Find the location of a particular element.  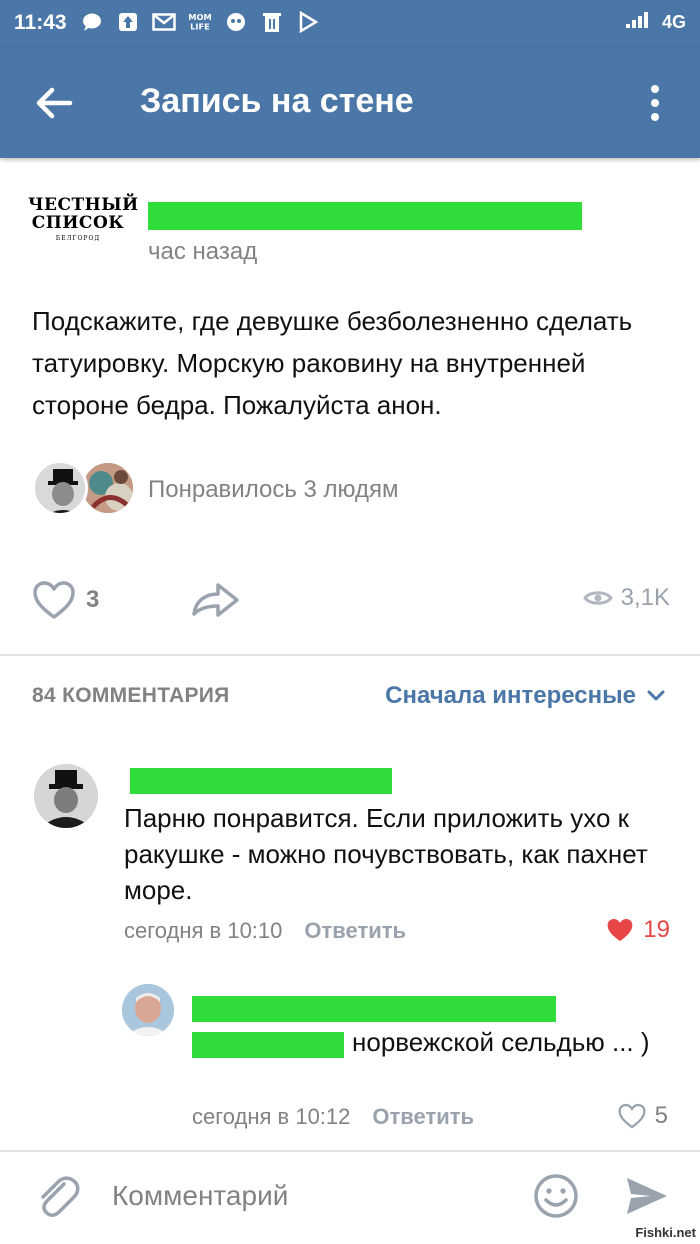

arrow-left-icon is located at coordinates (54, 103).